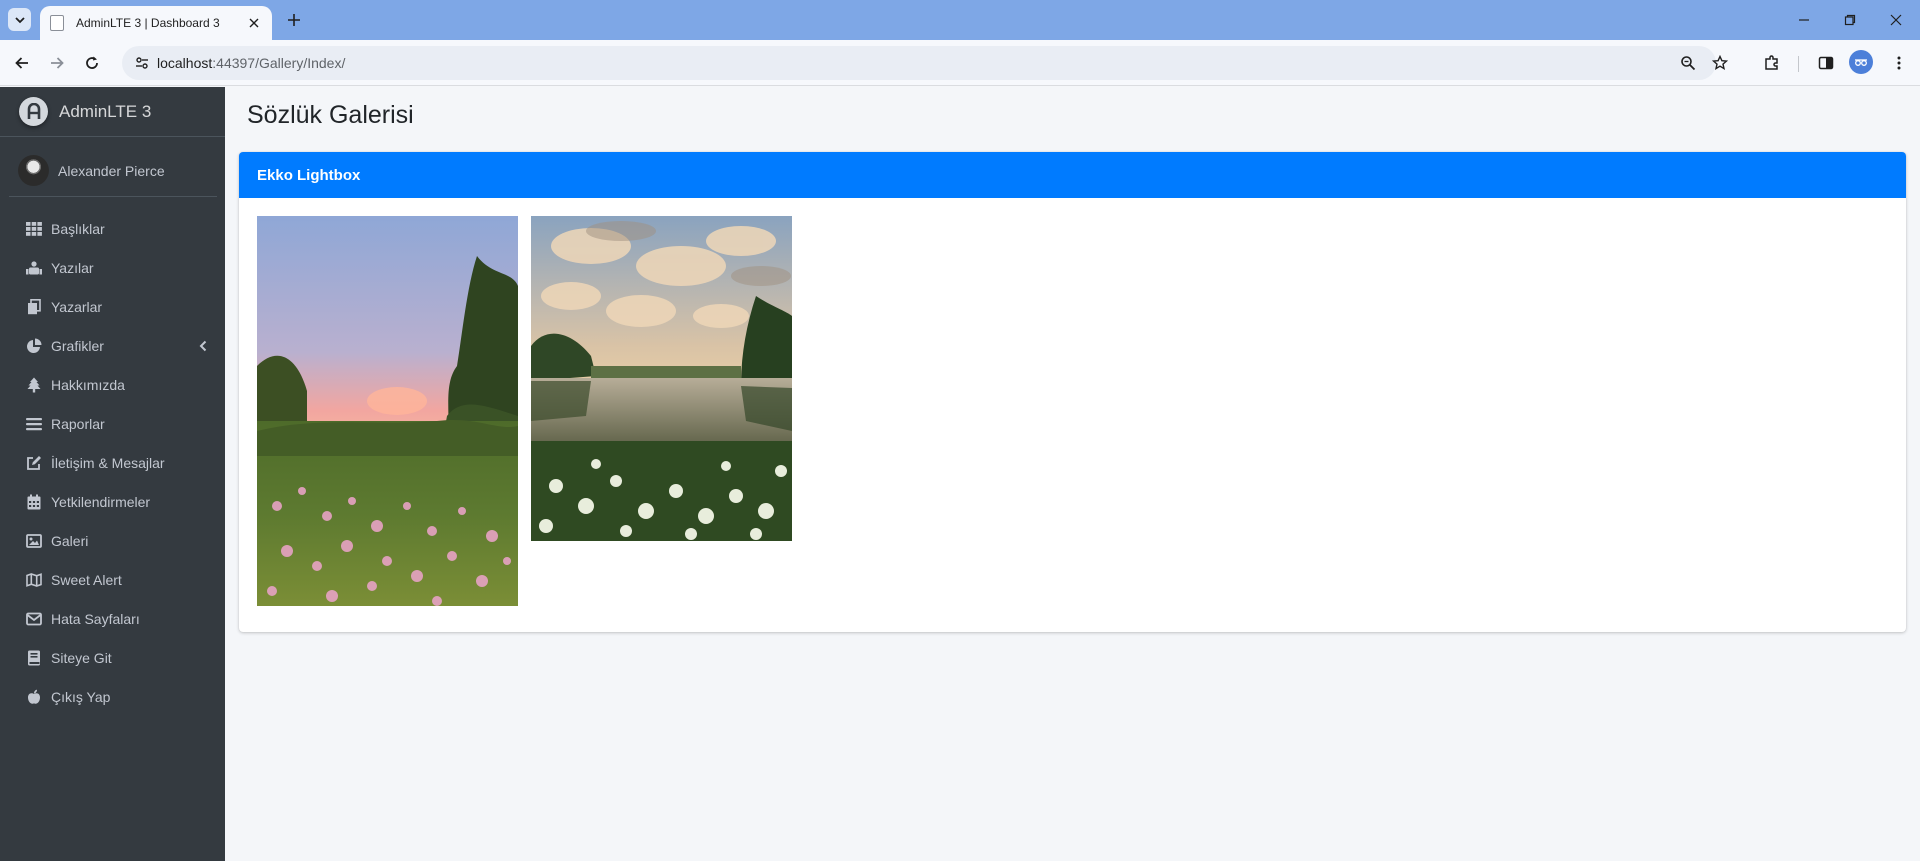 This screenshot has height=861, width=1920. I want to click on tab-search-button, so click(19, 19).